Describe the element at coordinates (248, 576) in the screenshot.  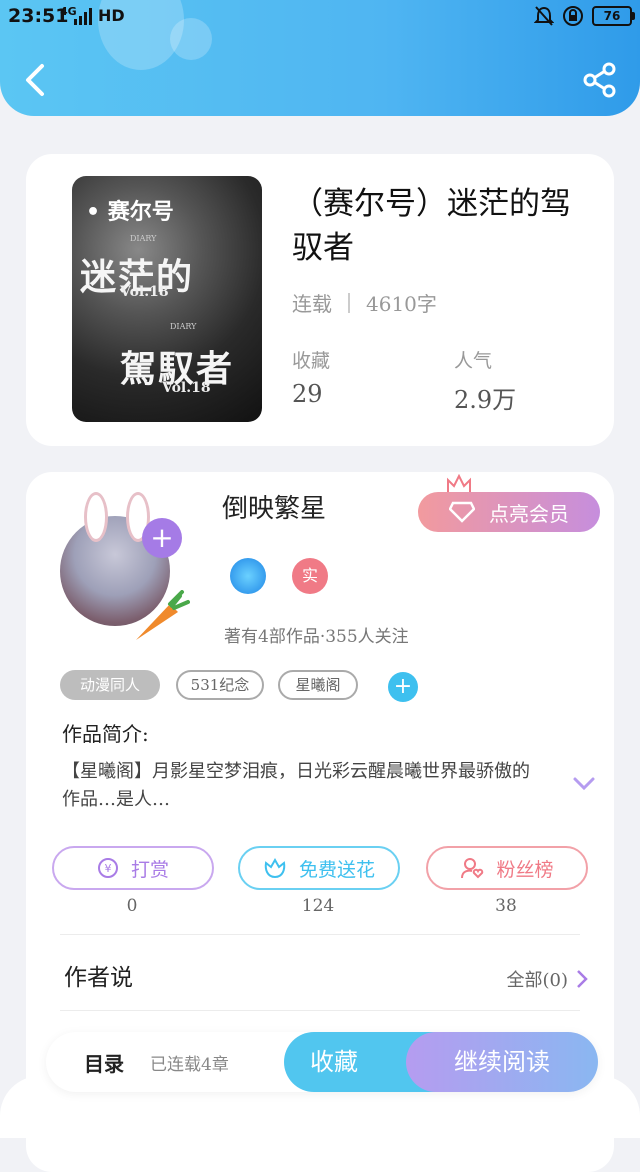
I see `phone-verified-badge-icon` at that location.